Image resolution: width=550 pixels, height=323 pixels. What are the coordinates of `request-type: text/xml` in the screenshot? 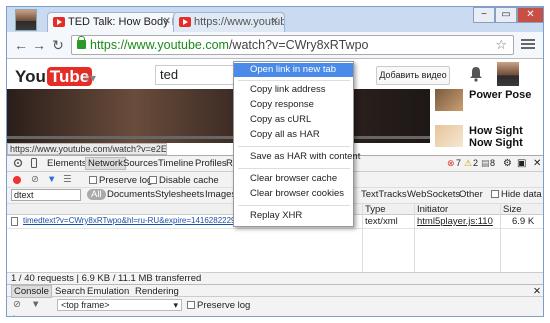 It's located at (381, 221).